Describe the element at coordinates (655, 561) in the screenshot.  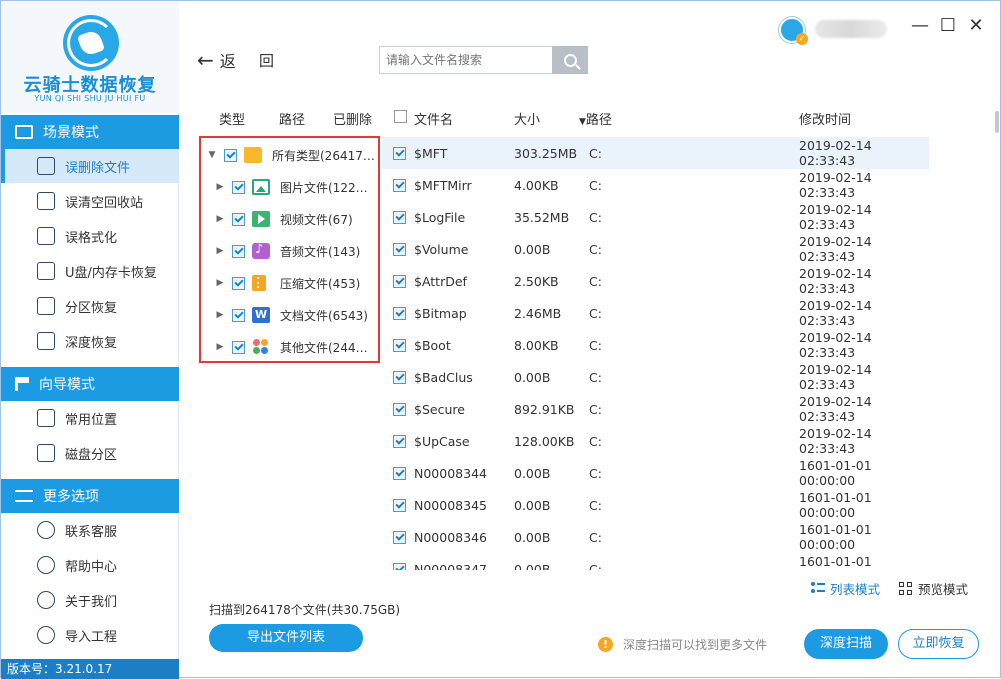
I see `table-row: N00008347 0.00B C: 1601-01-01 00:00:00` at that location.